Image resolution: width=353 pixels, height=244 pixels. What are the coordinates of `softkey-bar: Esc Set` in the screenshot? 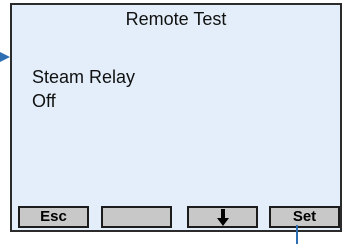 It's located at (179, 217).